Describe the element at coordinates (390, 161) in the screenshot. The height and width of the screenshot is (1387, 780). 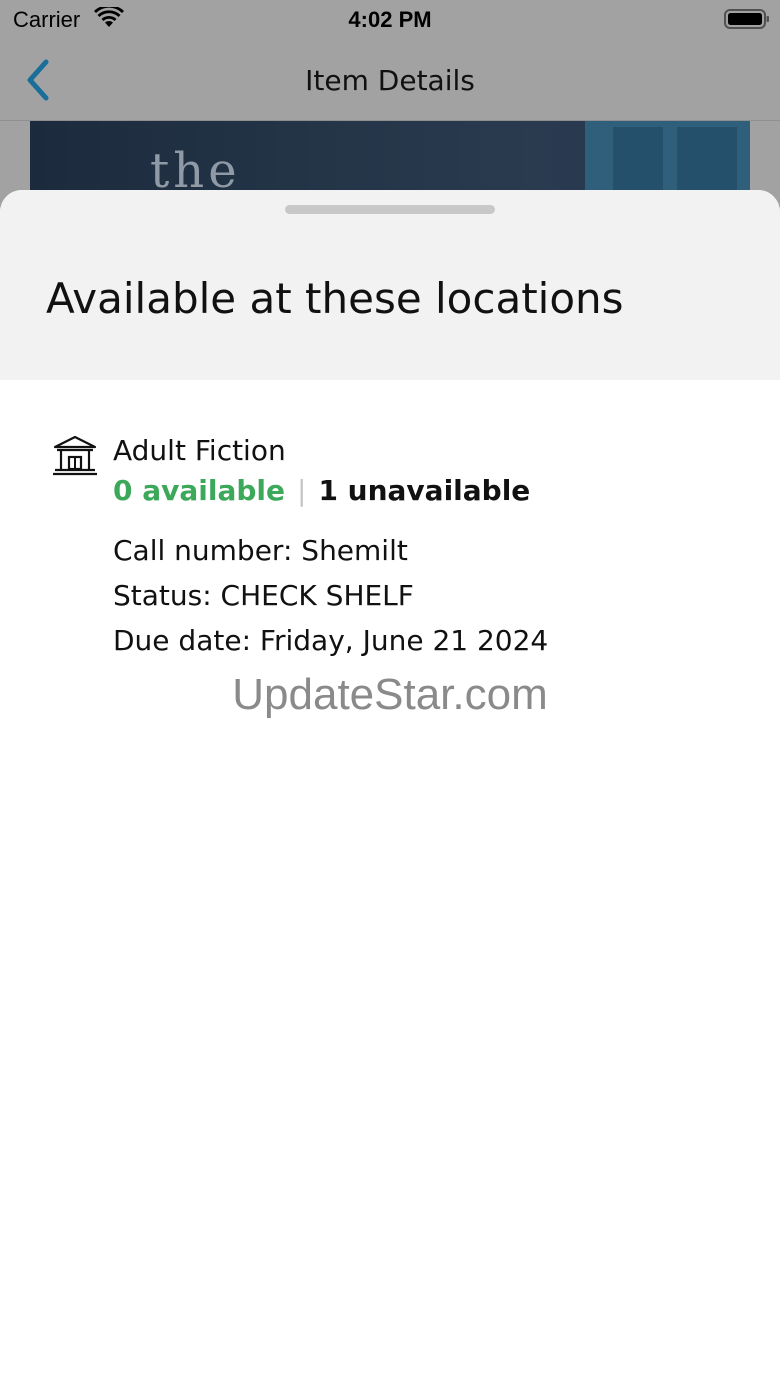
I see `item-cover-image: the` at that location.